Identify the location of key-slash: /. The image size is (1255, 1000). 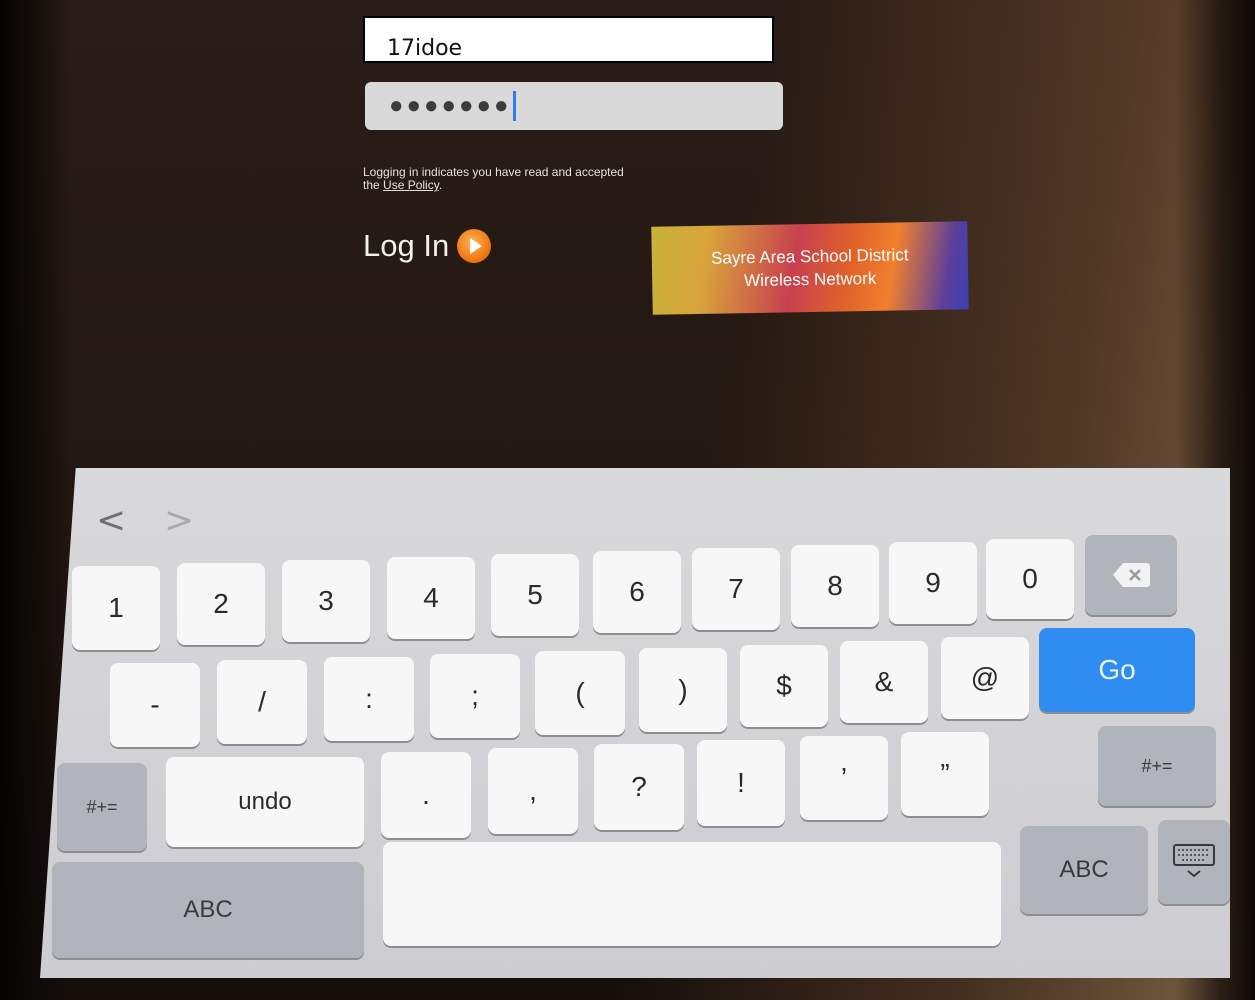
(262, 702).